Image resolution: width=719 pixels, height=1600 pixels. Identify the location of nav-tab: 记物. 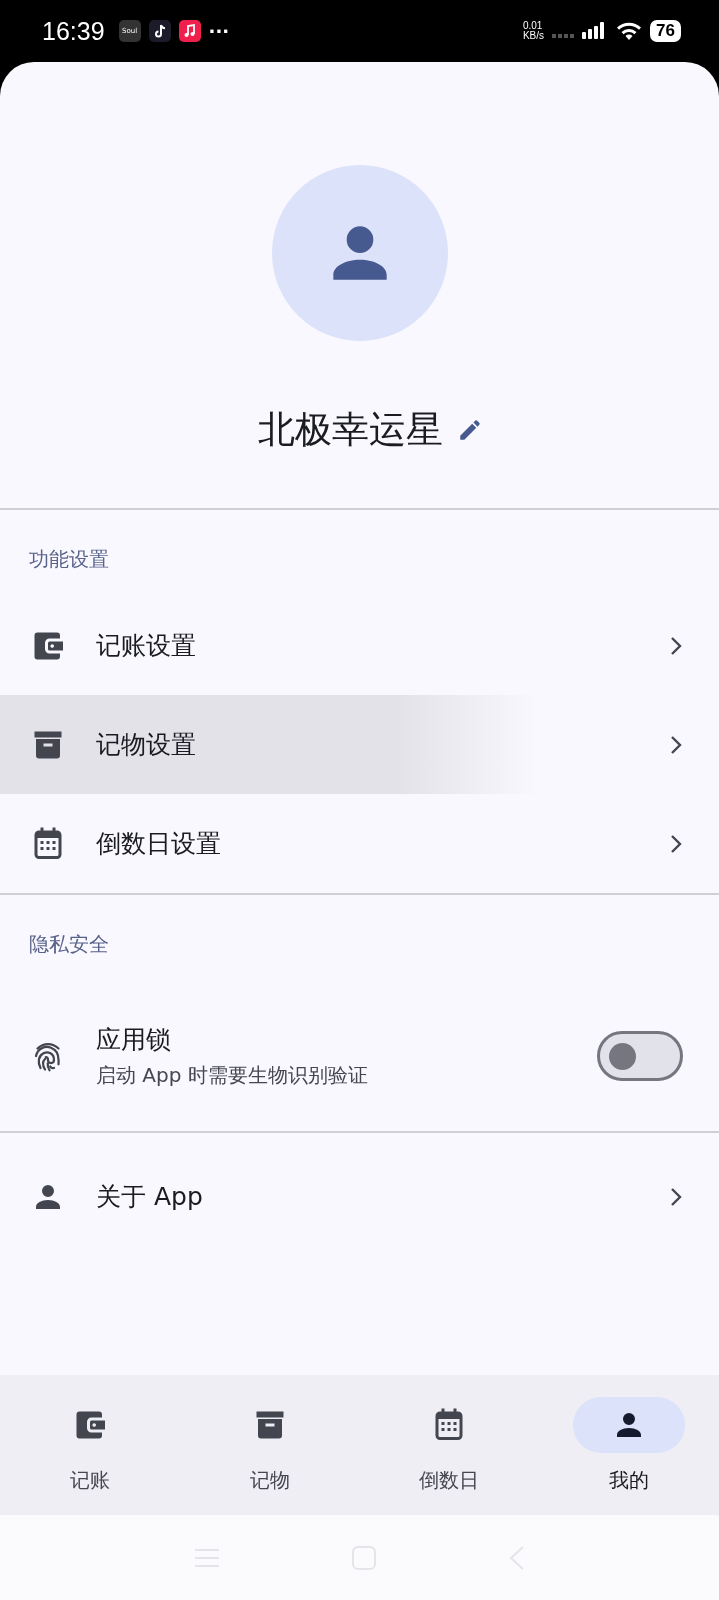
(269, 1445).